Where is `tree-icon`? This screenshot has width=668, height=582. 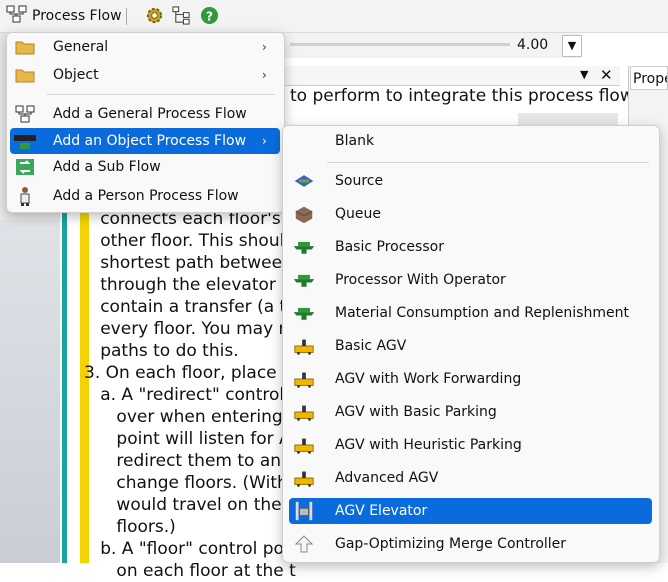
tree-icon is located at coordinates (181, 15).